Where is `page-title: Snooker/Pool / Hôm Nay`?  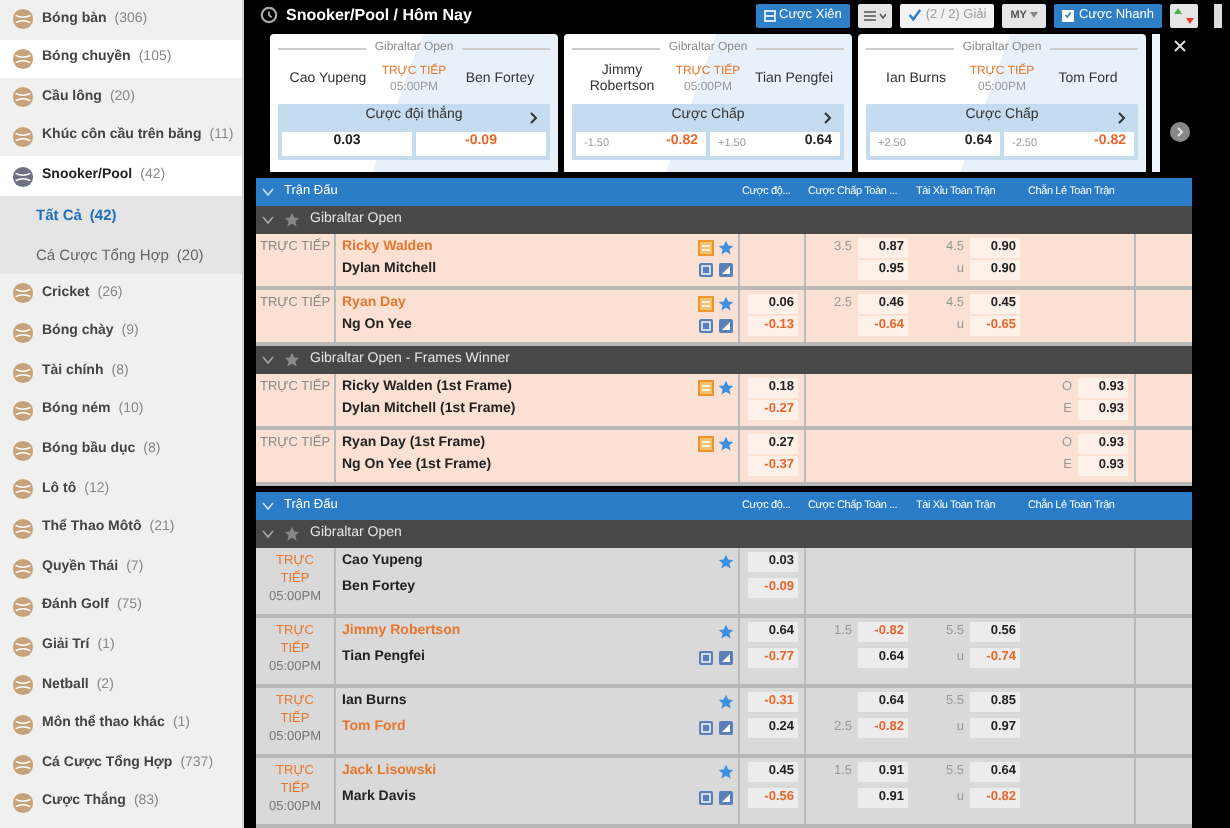 page-title: Snooker/Pool / Hôm Nay is located at coordinates (379, 15).